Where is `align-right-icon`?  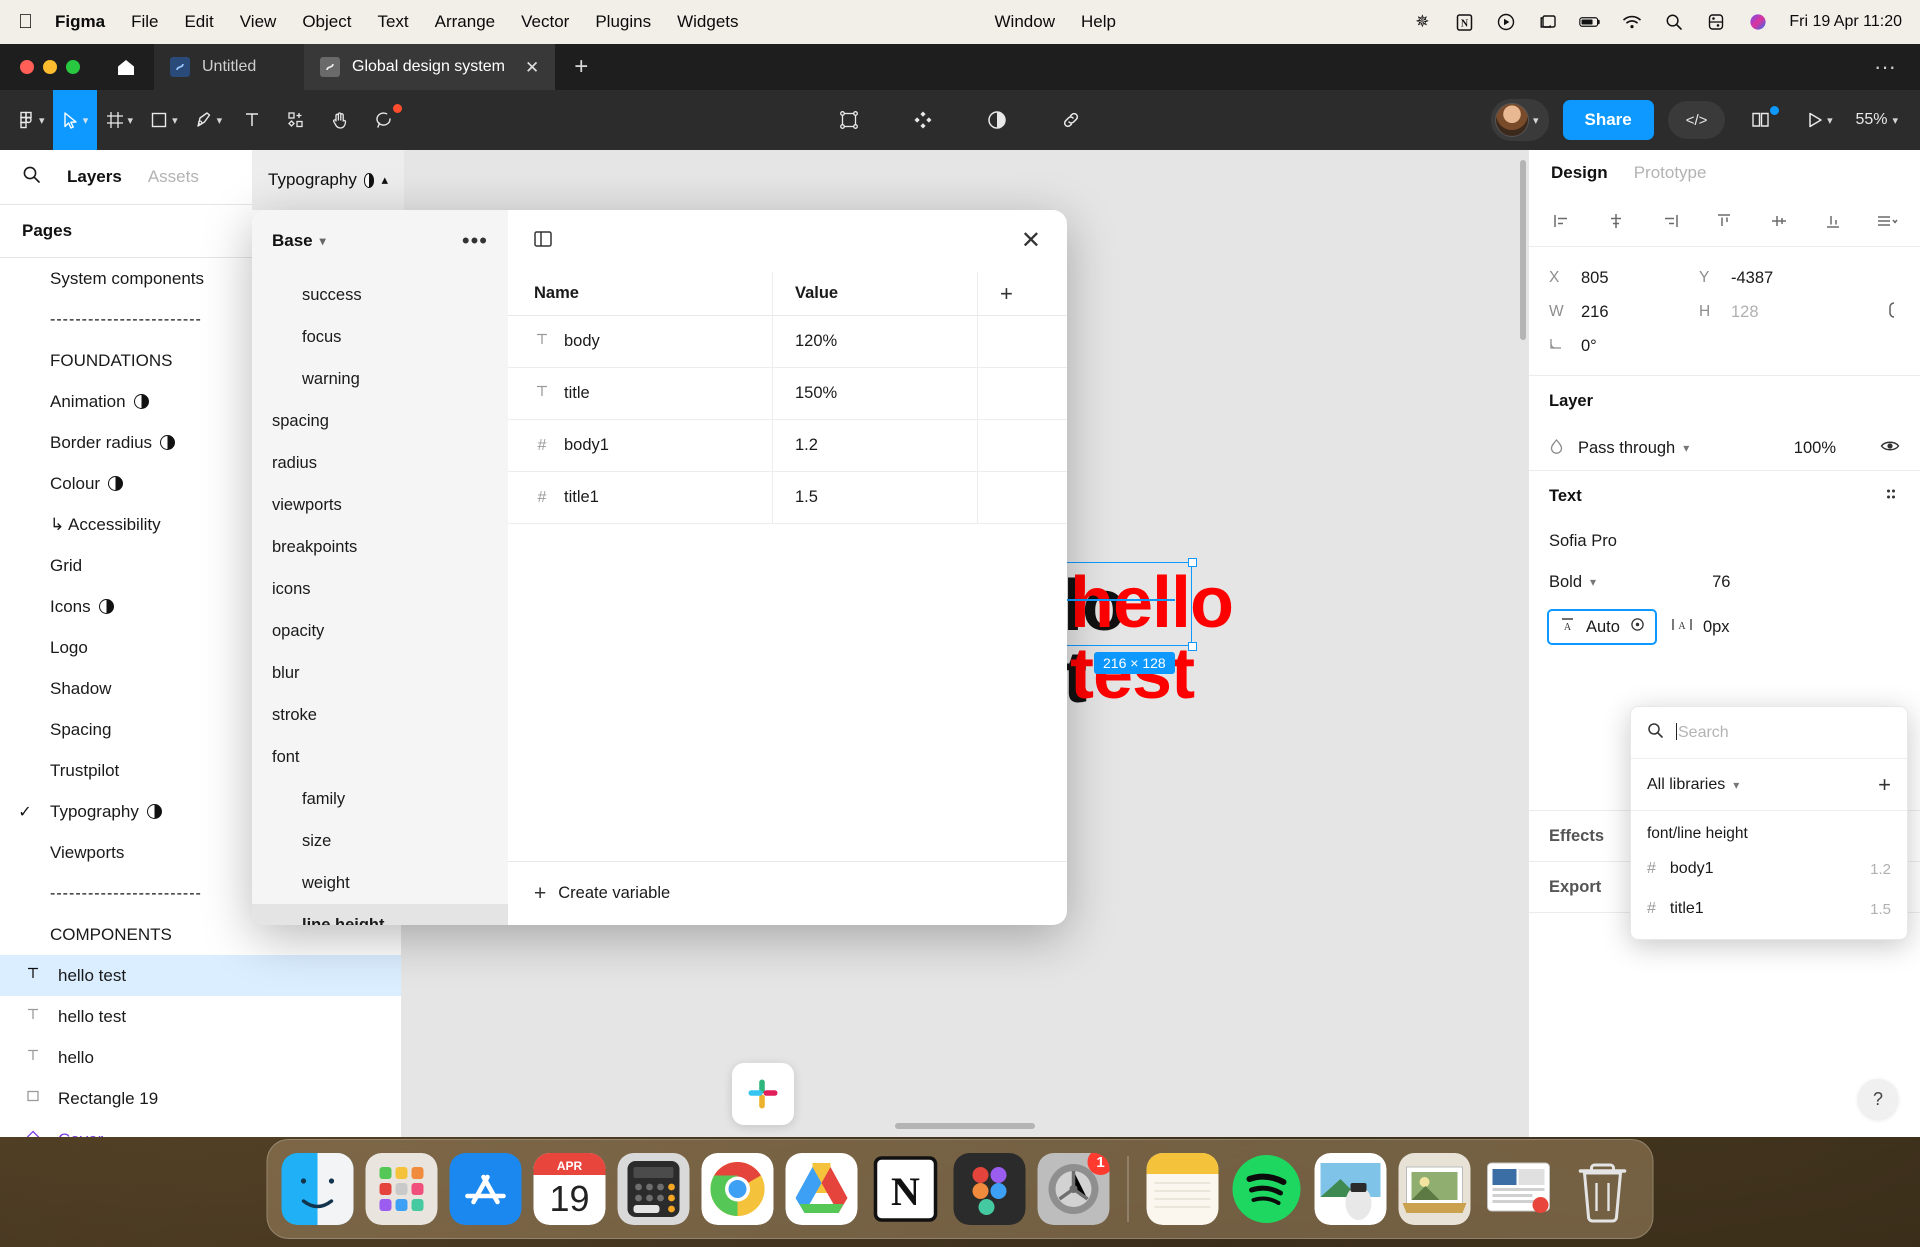
align-right-icon is located at coordinates (1670, 221).